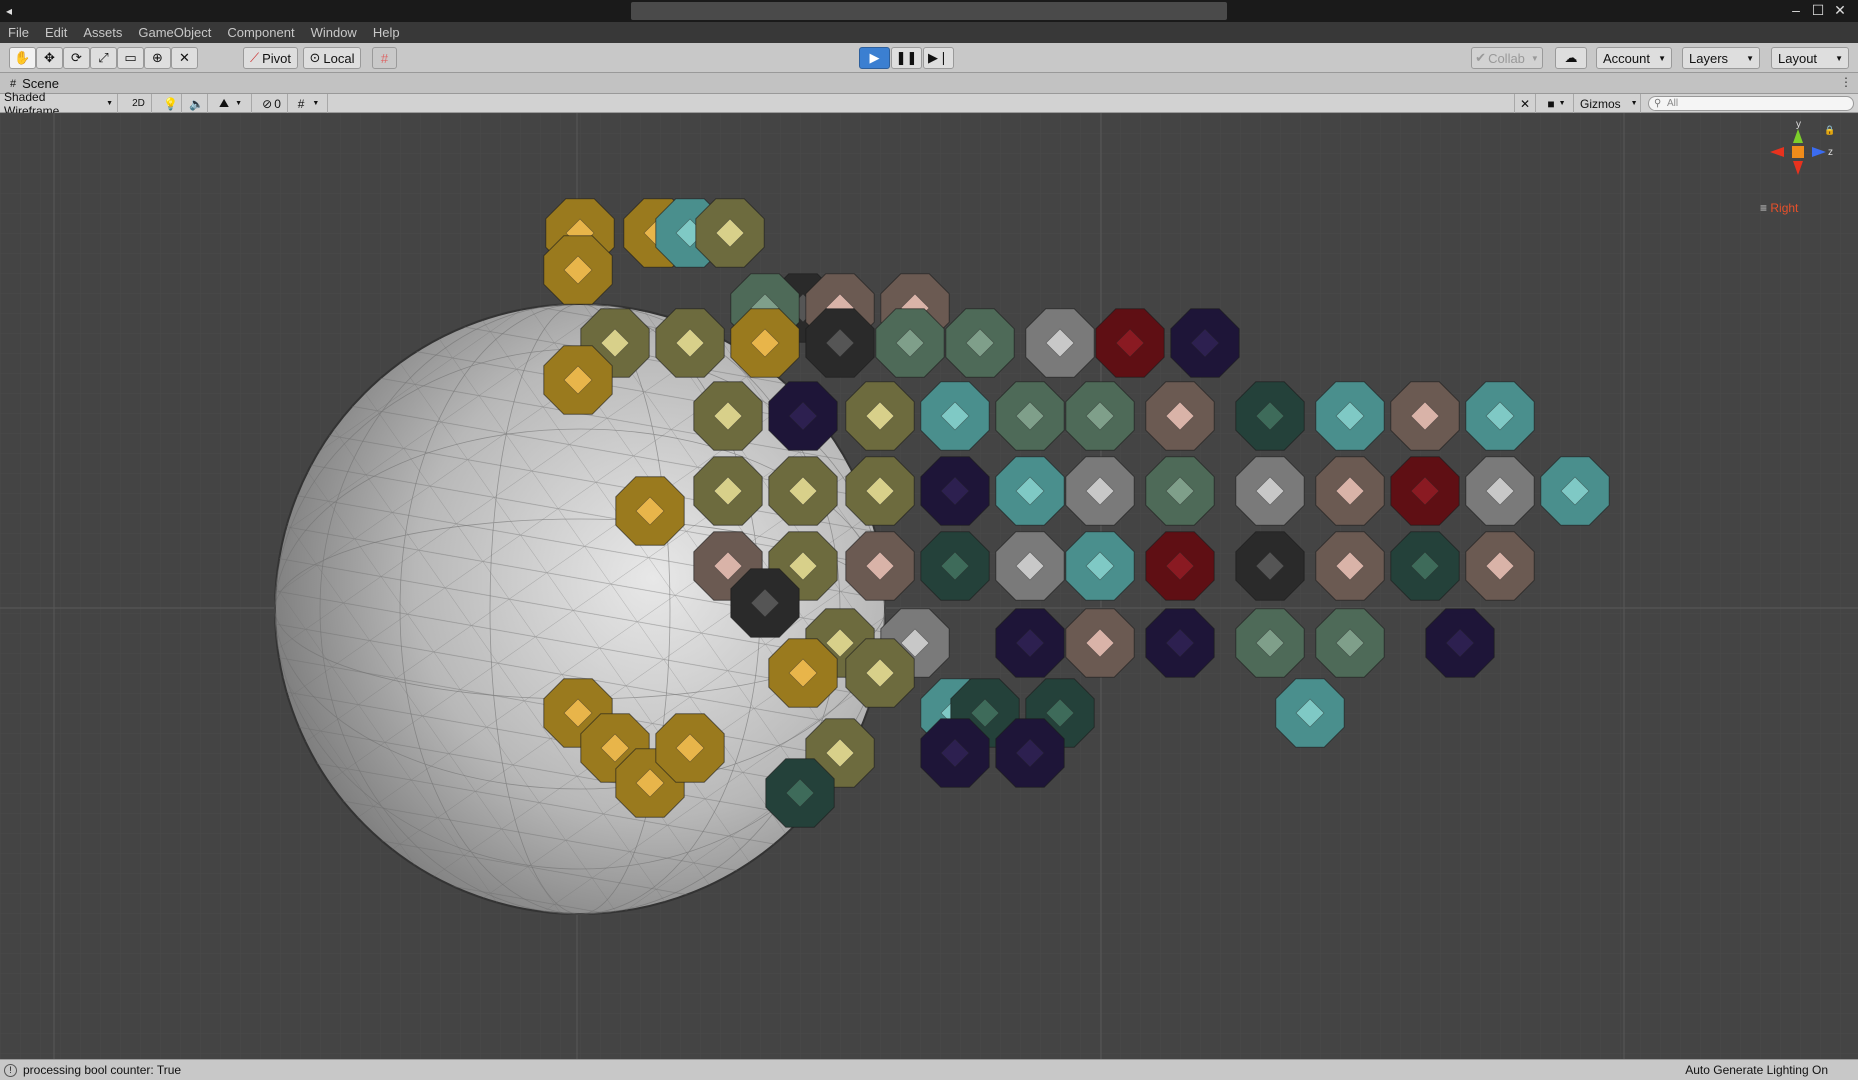 The height and width of the screenshot is (1080, 1858). I want to click on info-icon: !, so click(10, 1070).